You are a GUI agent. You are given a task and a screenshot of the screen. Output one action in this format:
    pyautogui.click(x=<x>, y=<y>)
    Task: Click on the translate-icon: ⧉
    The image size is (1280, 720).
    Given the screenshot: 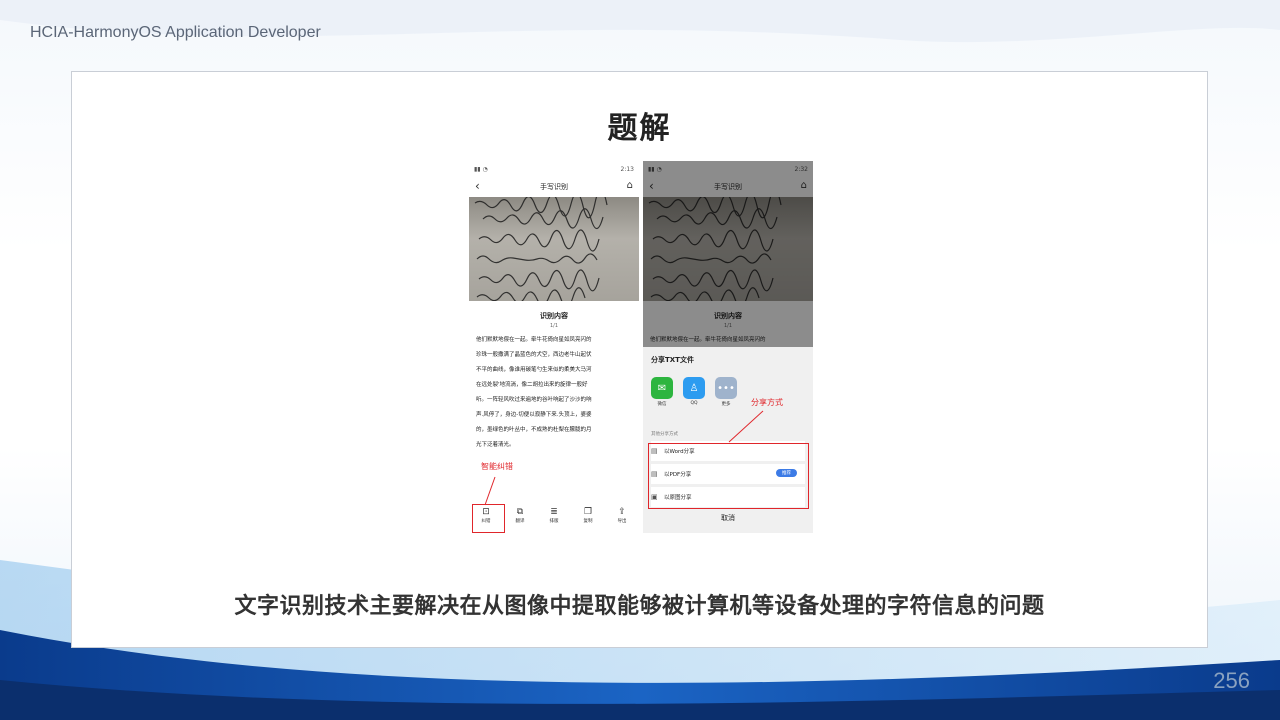 What is the action you would take?
    pyautogui.click(x=520, y=512)
    